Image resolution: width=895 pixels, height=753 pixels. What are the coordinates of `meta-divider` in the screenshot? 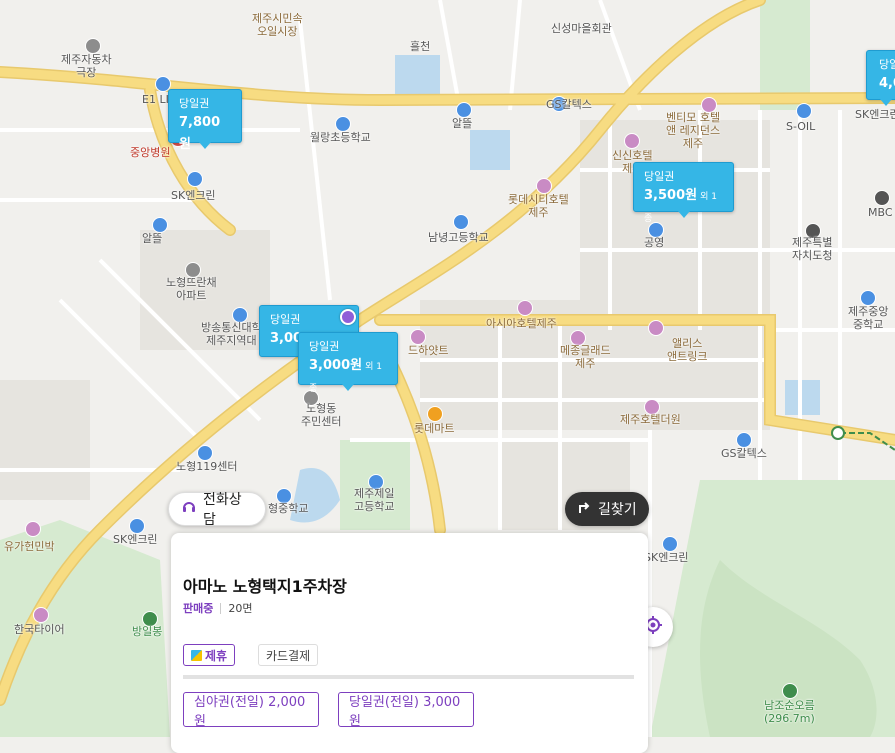 It's located at (221, 608).